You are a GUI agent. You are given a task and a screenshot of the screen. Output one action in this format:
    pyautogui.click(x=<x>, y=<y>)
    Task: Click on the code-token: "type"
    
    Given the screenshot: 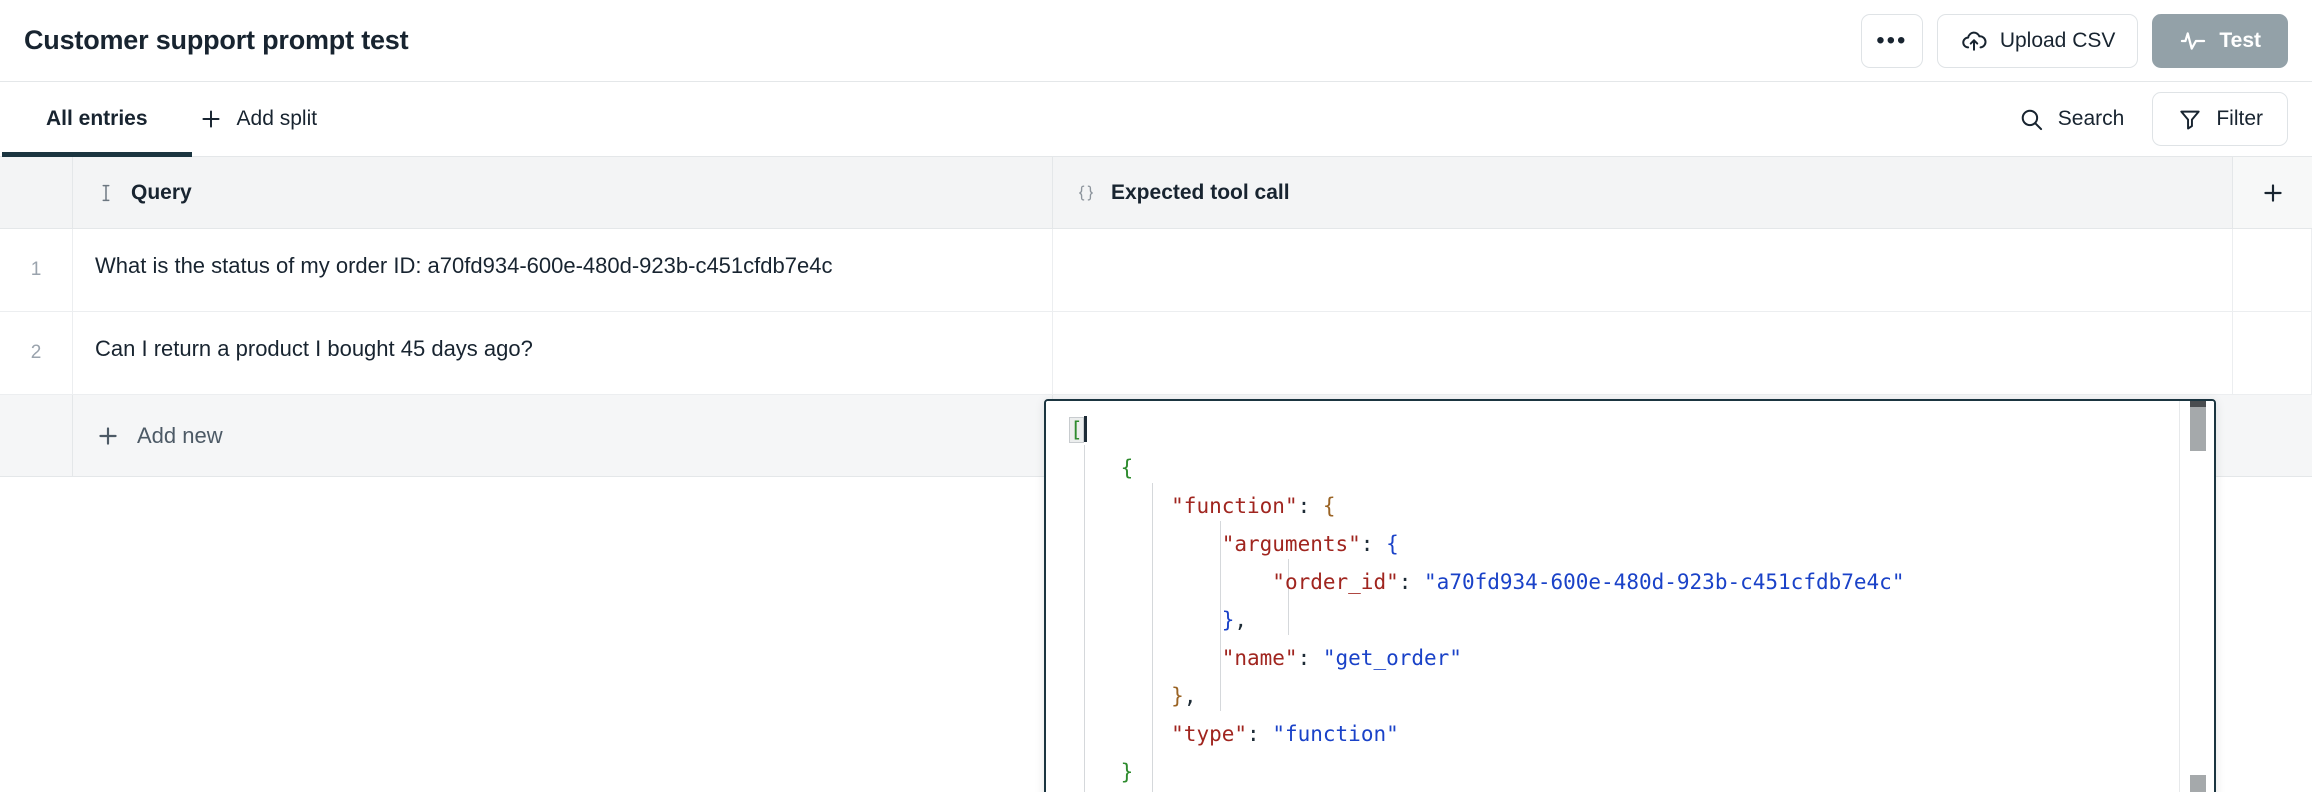 What is the action you would take?
    pyautogui.click(x=1209, y=734)
    